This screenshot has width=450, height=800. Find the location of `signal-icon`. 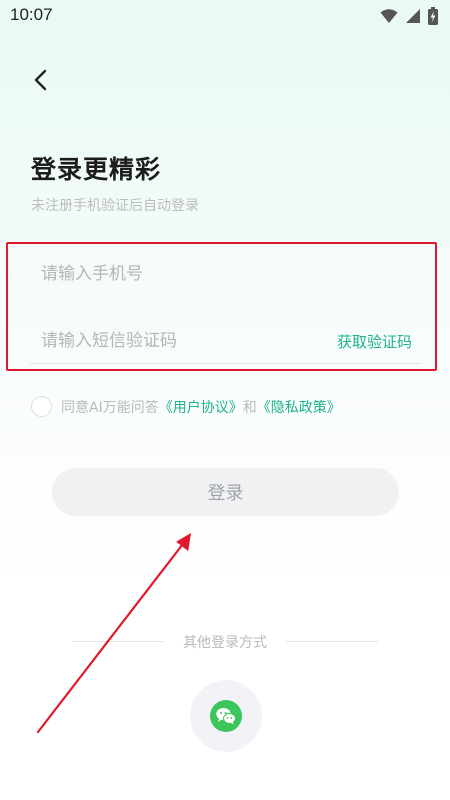

signal-icon is located at coordinates (413, 16).